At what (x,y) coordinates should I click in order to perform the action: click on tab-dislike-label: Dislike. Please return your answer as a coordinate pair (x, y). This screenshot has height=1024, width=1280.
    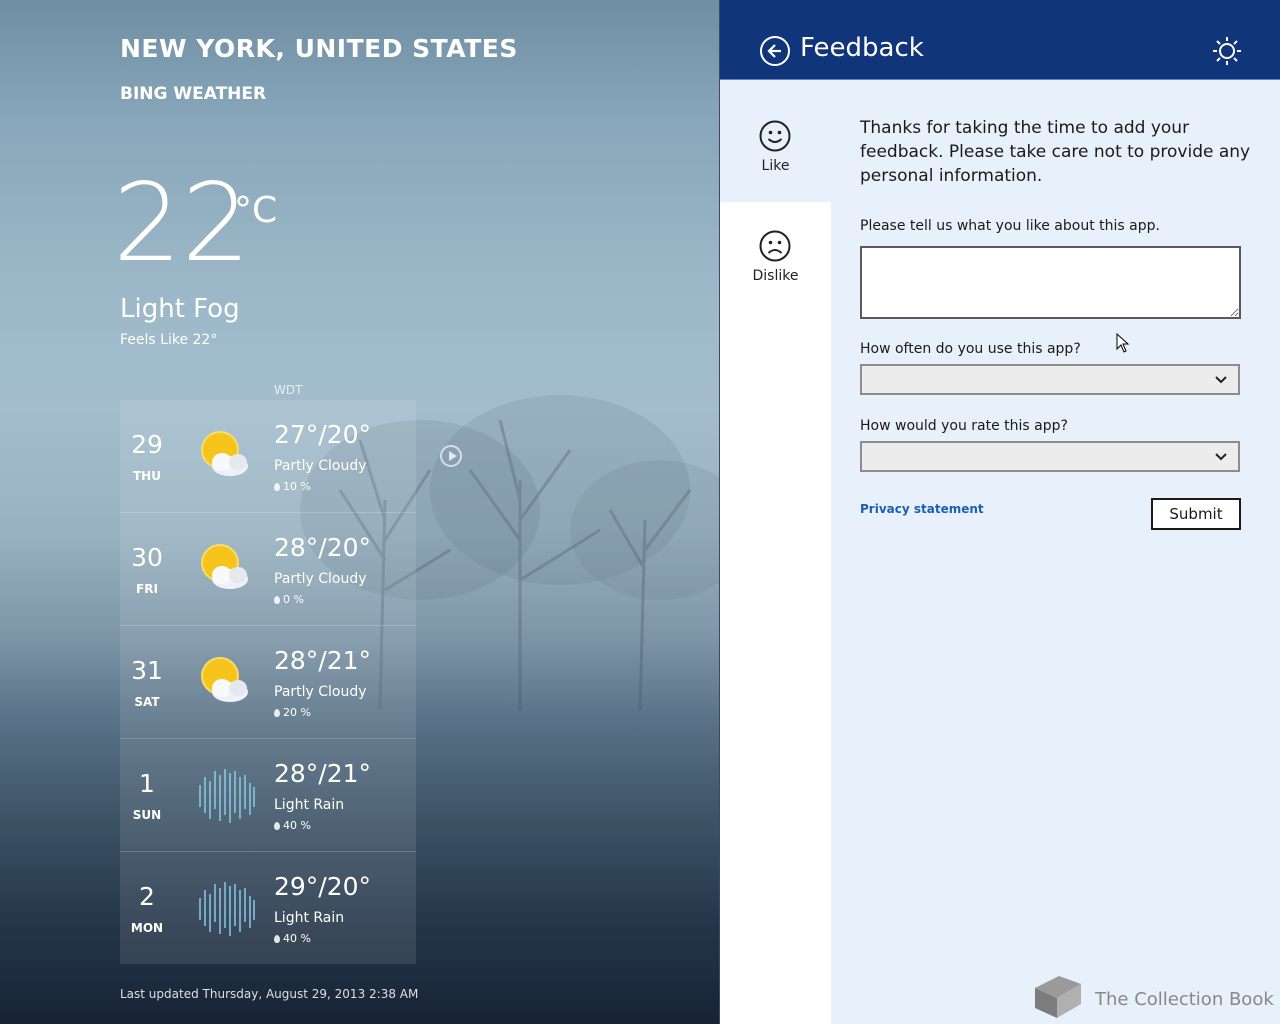
    Looking at the image, I should click on (775, 276).